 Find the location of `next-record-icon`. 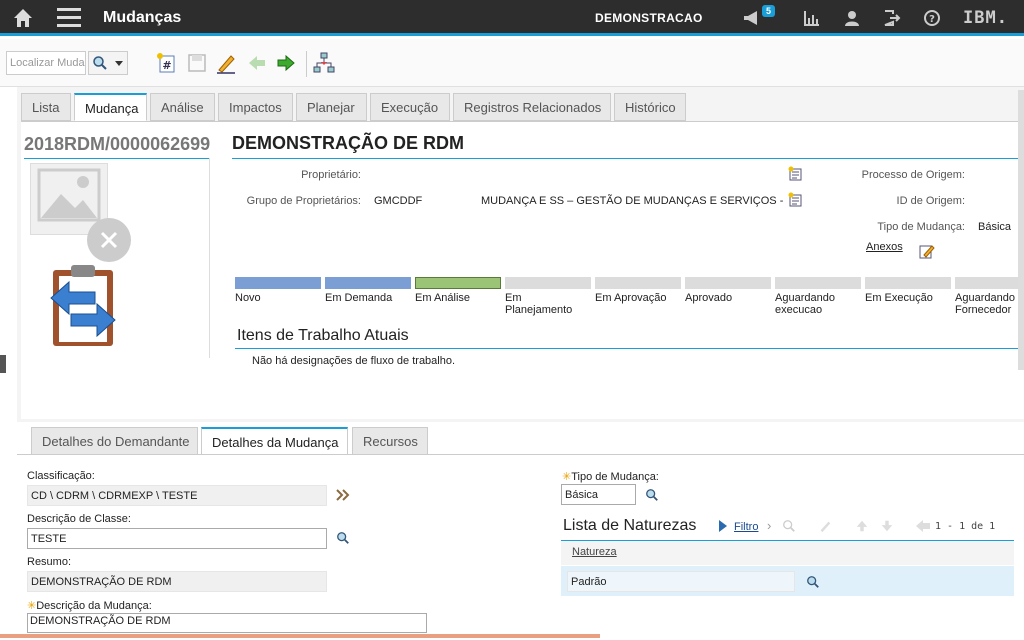

next-record-icon is located at coordinates (286, 63).